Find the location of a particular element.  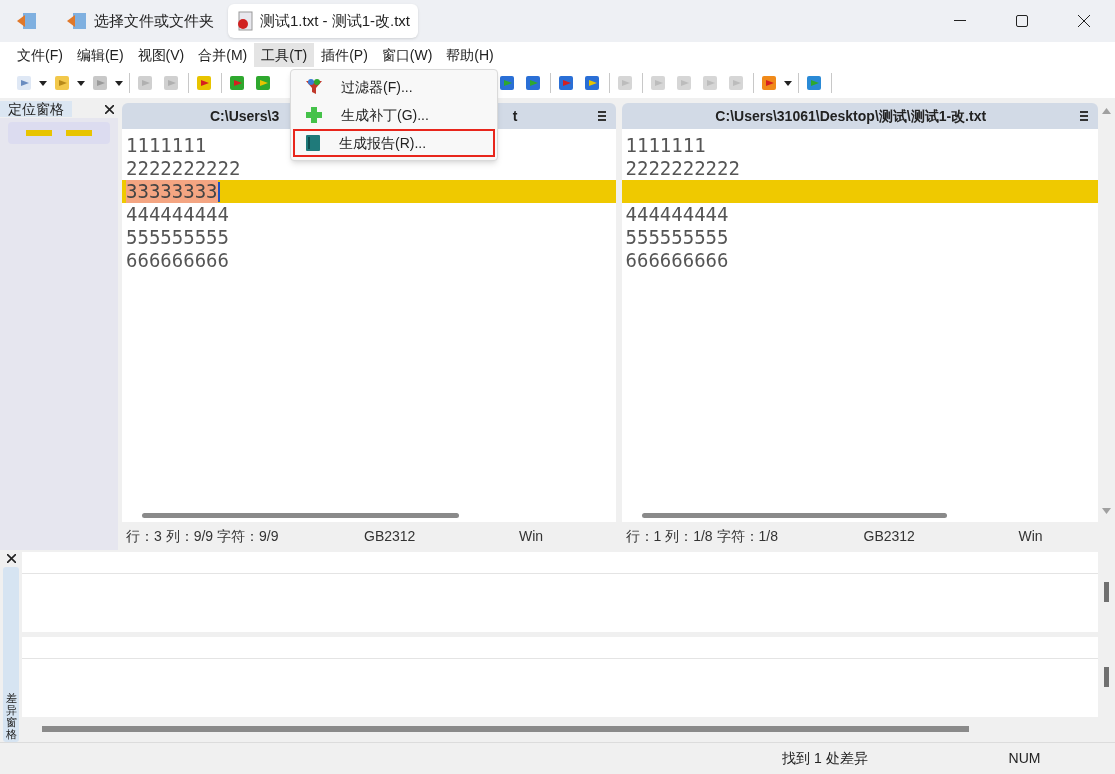

menu-item: 文件(F) is located at coordinates (40, 55).